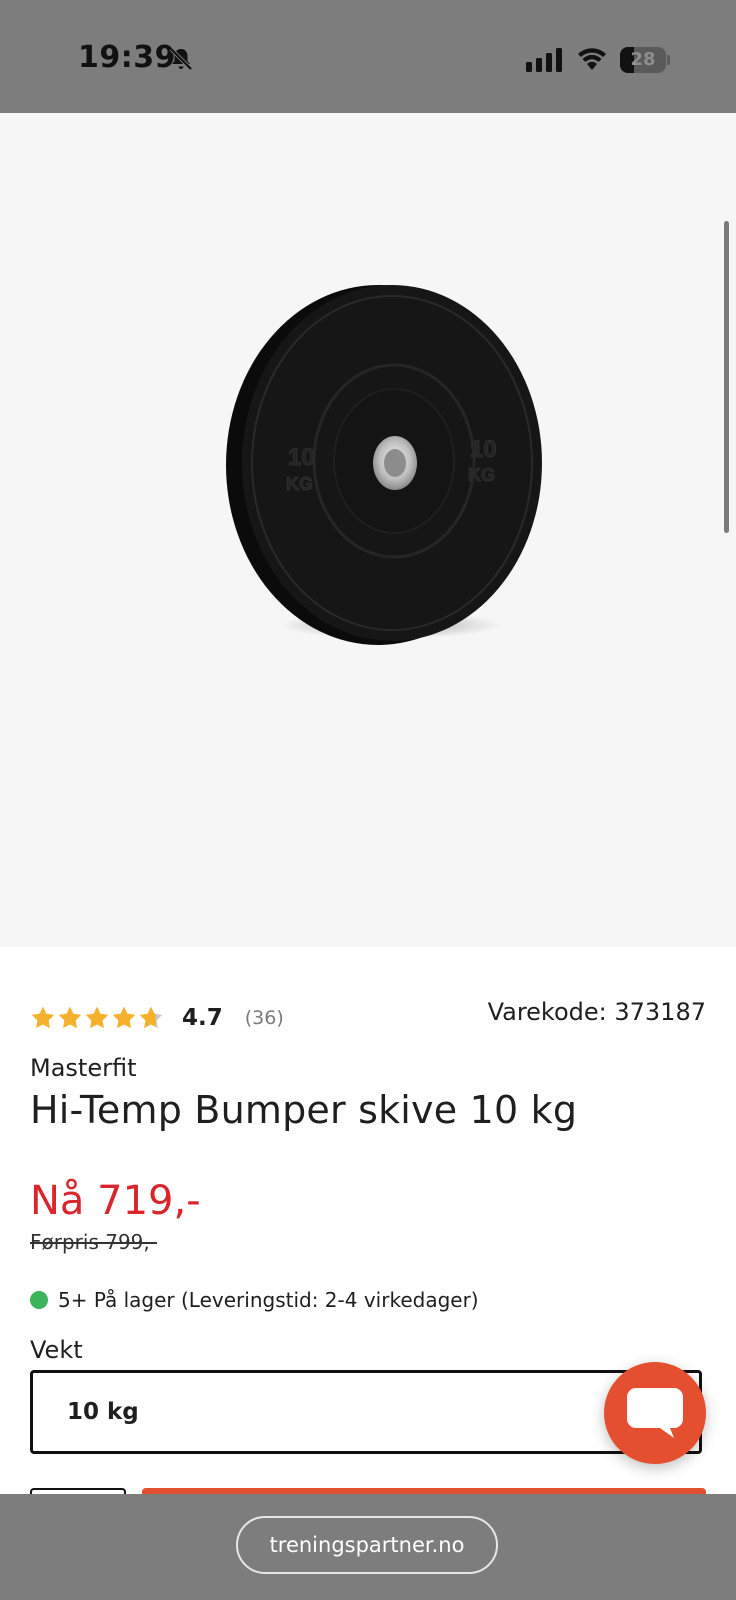 This screenshot has height=1600, width=736. I want to click on chat-button, so click(655, 1413).